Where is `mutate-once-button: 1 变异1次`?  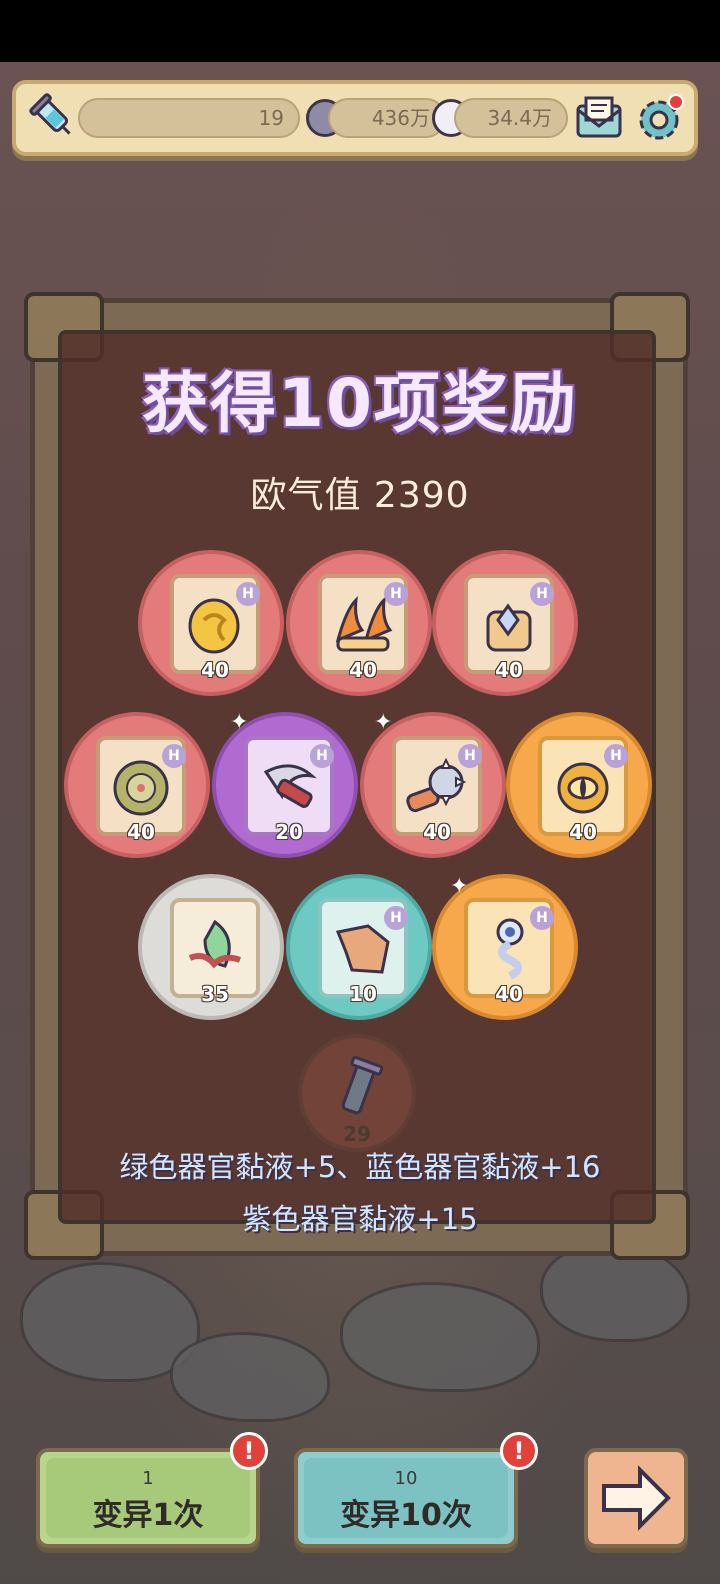 mutate-once-button: 1 变异1次 is located at coordinates (148, 1498).